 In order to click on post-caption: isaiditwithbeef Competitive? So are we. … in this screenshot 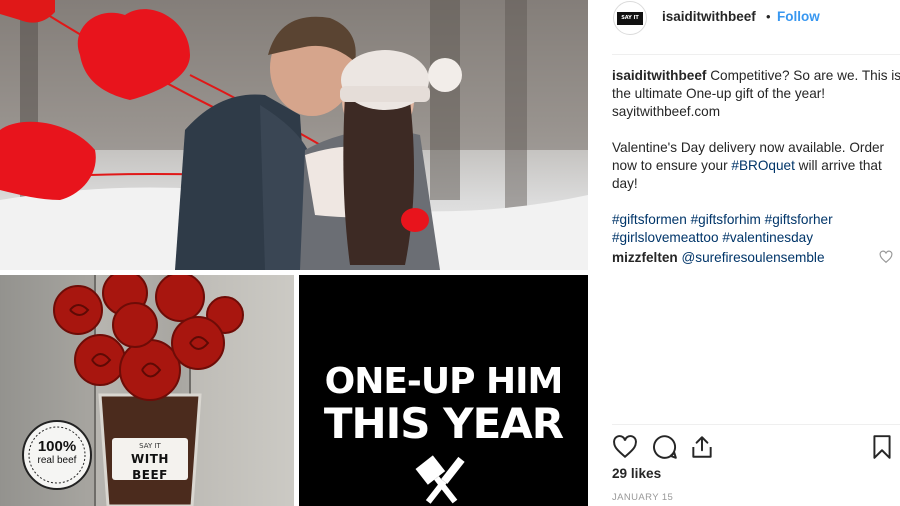, I will do `click(756, 157)`.